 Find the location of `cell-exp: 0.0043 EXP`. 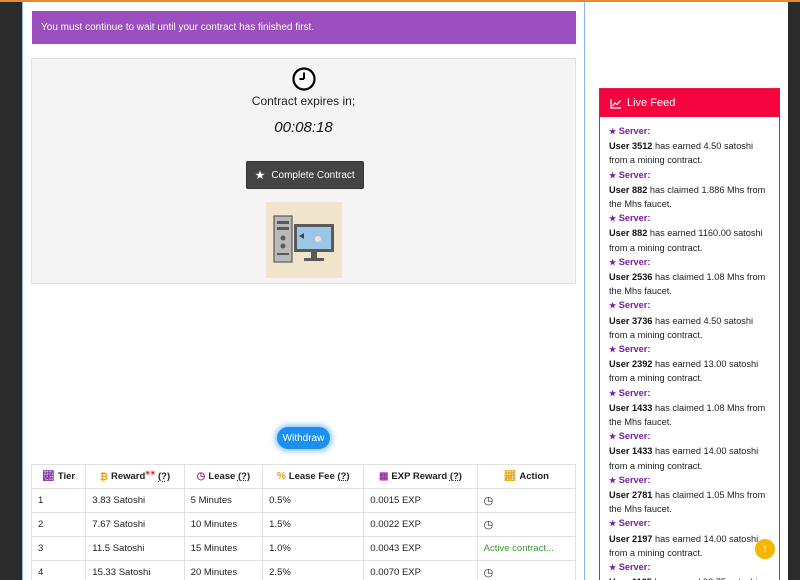

cell-exp: 0.0043 EXP is located at coordinates (420, 548).